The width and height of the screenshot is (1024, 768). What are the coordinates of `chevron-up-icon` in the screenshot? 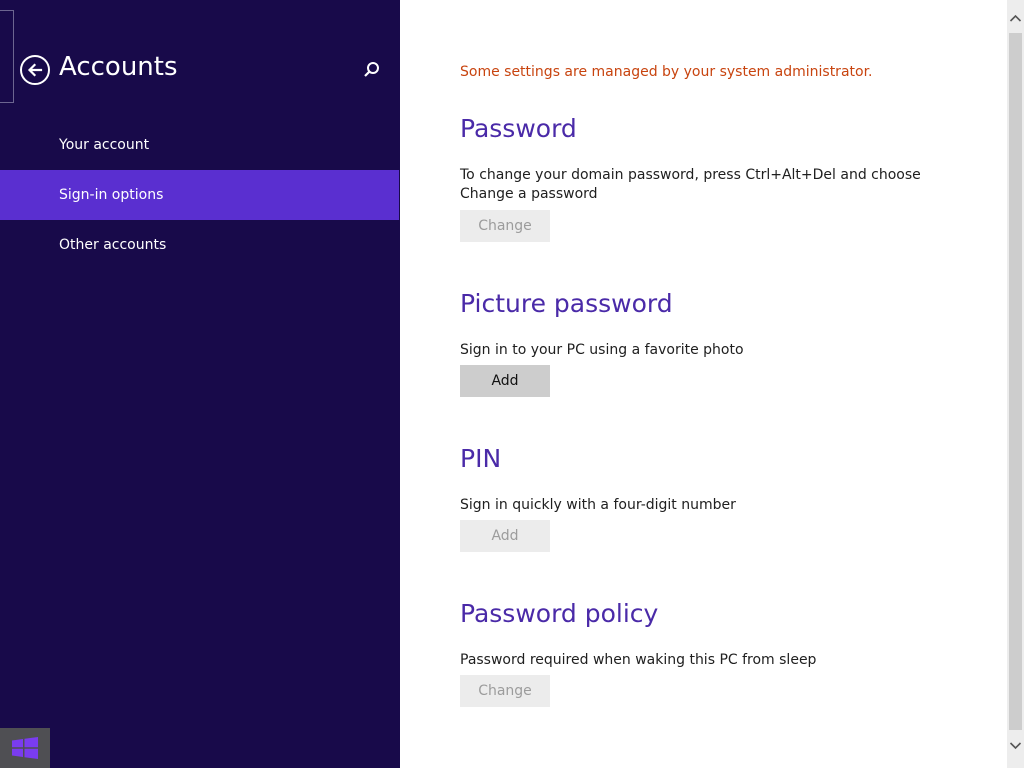 It's located at (1015, 18).